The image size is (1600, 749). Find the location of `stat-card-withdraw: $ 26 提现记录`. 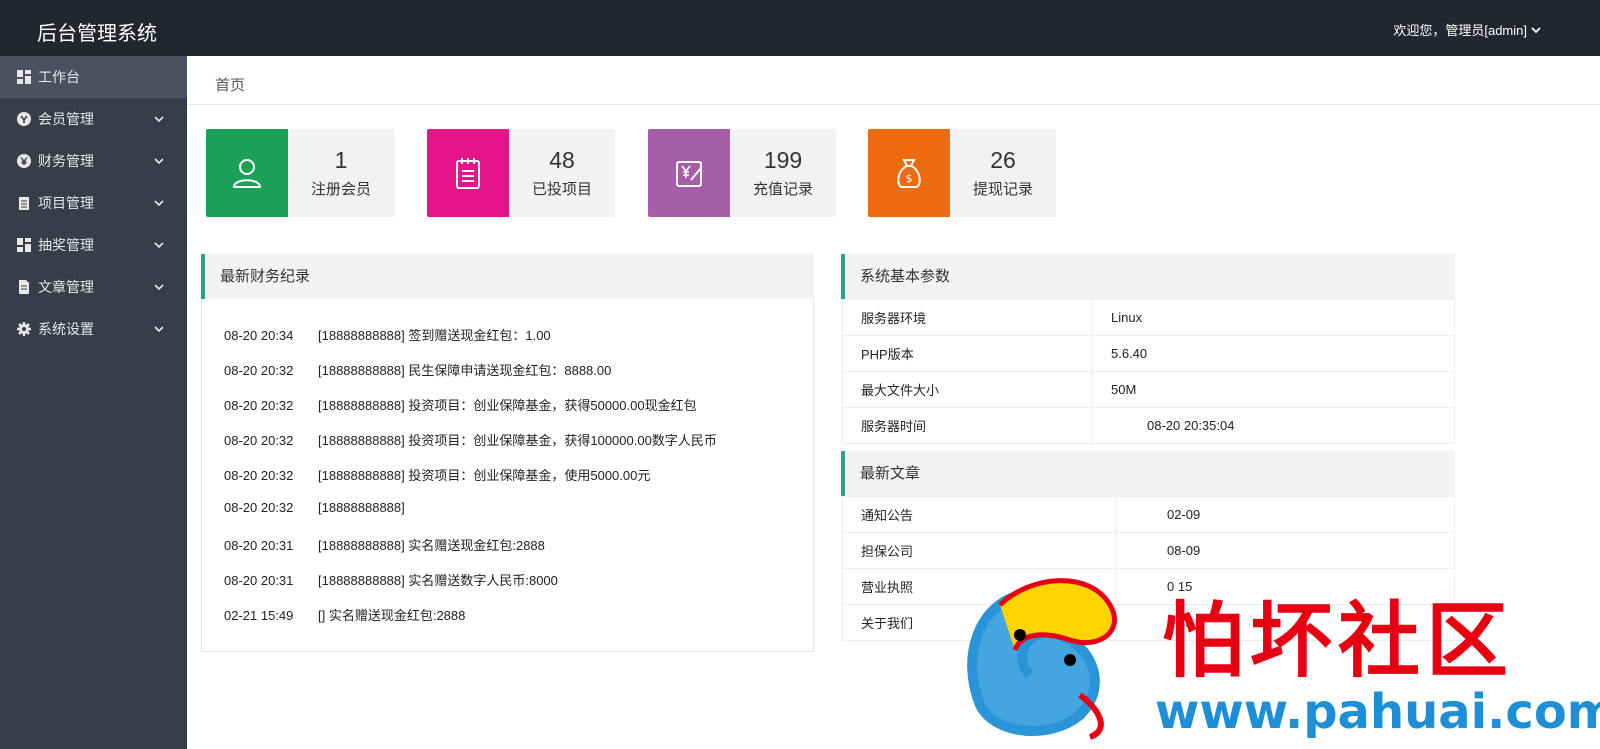

stat-card-withdraw: $ 26 提现记录 is located at coordinates (962, 173).